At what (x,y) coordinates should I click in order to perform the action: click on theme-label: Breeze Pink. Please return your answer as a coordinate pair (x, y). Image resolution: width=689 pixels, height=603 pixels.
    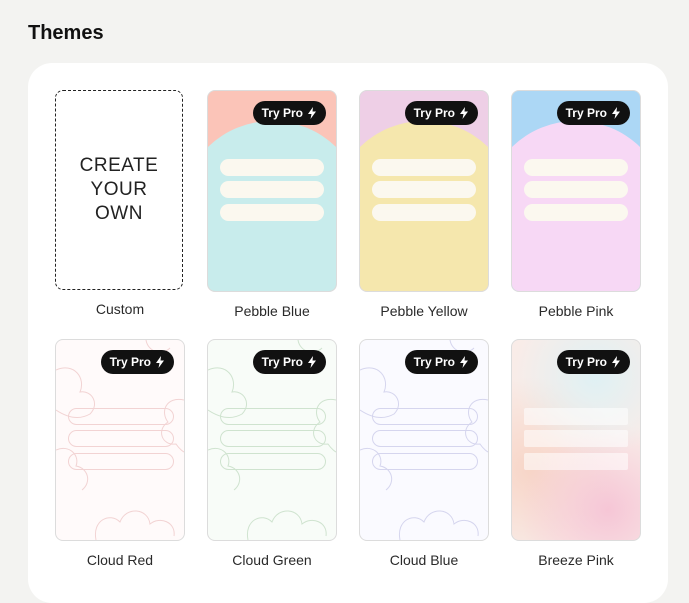
    Looking at the image, I should click on (576, 560).